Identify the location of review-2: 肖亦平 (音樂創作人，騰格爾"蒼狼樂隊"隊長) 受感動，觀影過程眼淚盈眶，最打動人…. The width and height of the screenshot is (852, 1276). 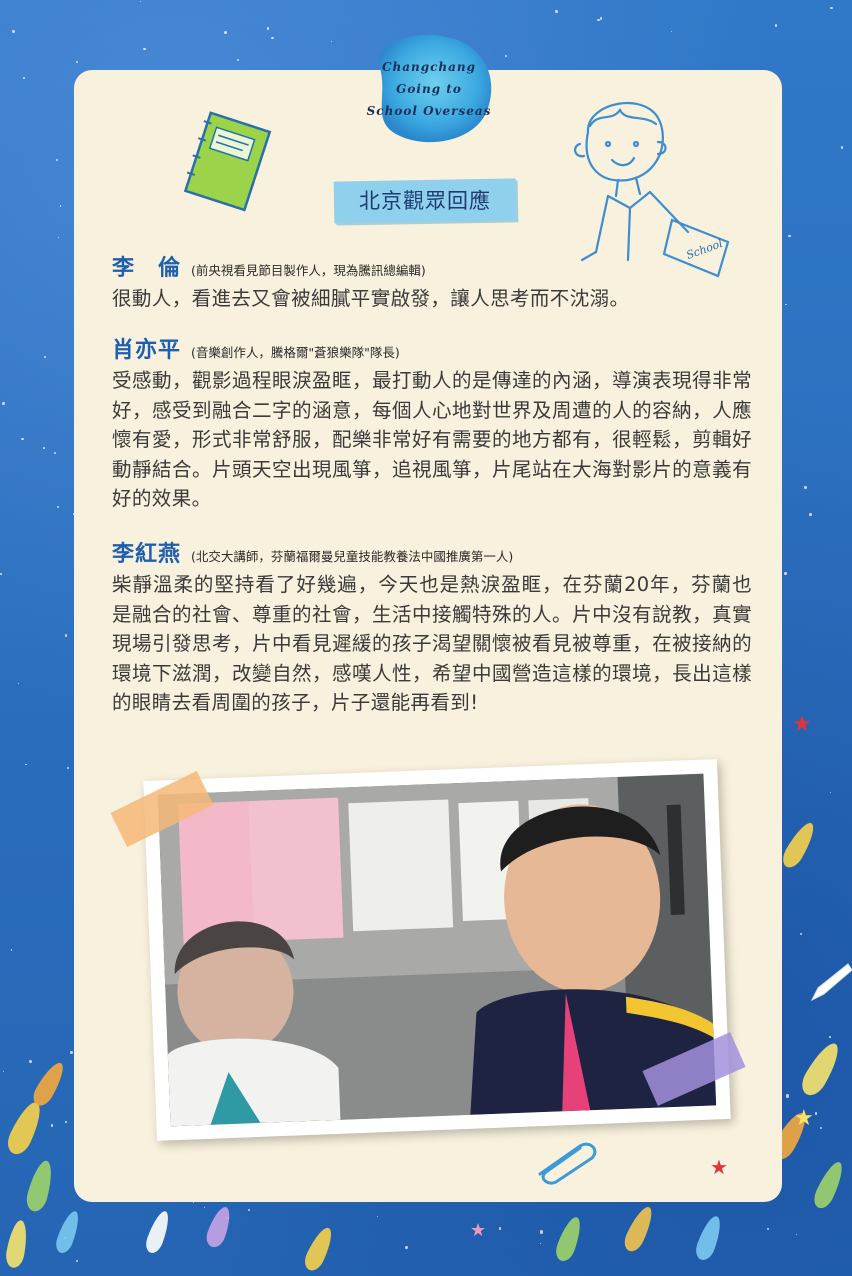
(432, 423).